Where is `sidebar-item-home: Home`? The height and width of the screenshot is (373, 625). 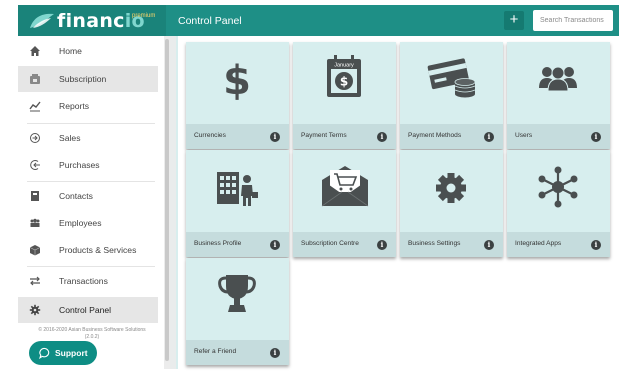 sidebar-item-home: Home is located at coordinates (88, 51).